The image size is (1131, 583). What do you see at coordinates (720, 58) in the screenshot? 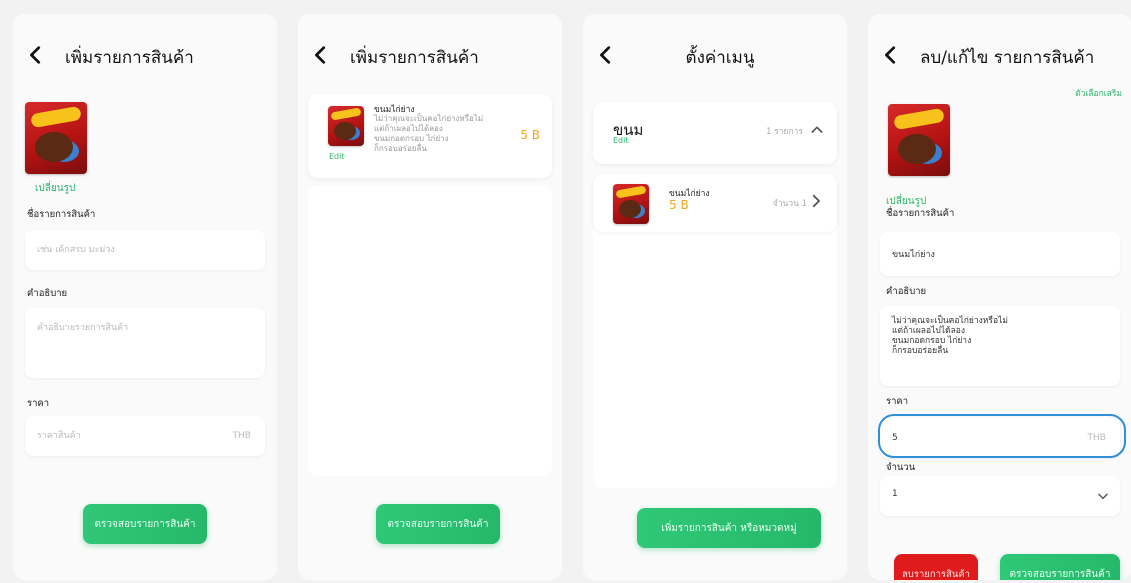
I see `page-title: ตั้งค่าเมนู` at bounding box center [720, 58].